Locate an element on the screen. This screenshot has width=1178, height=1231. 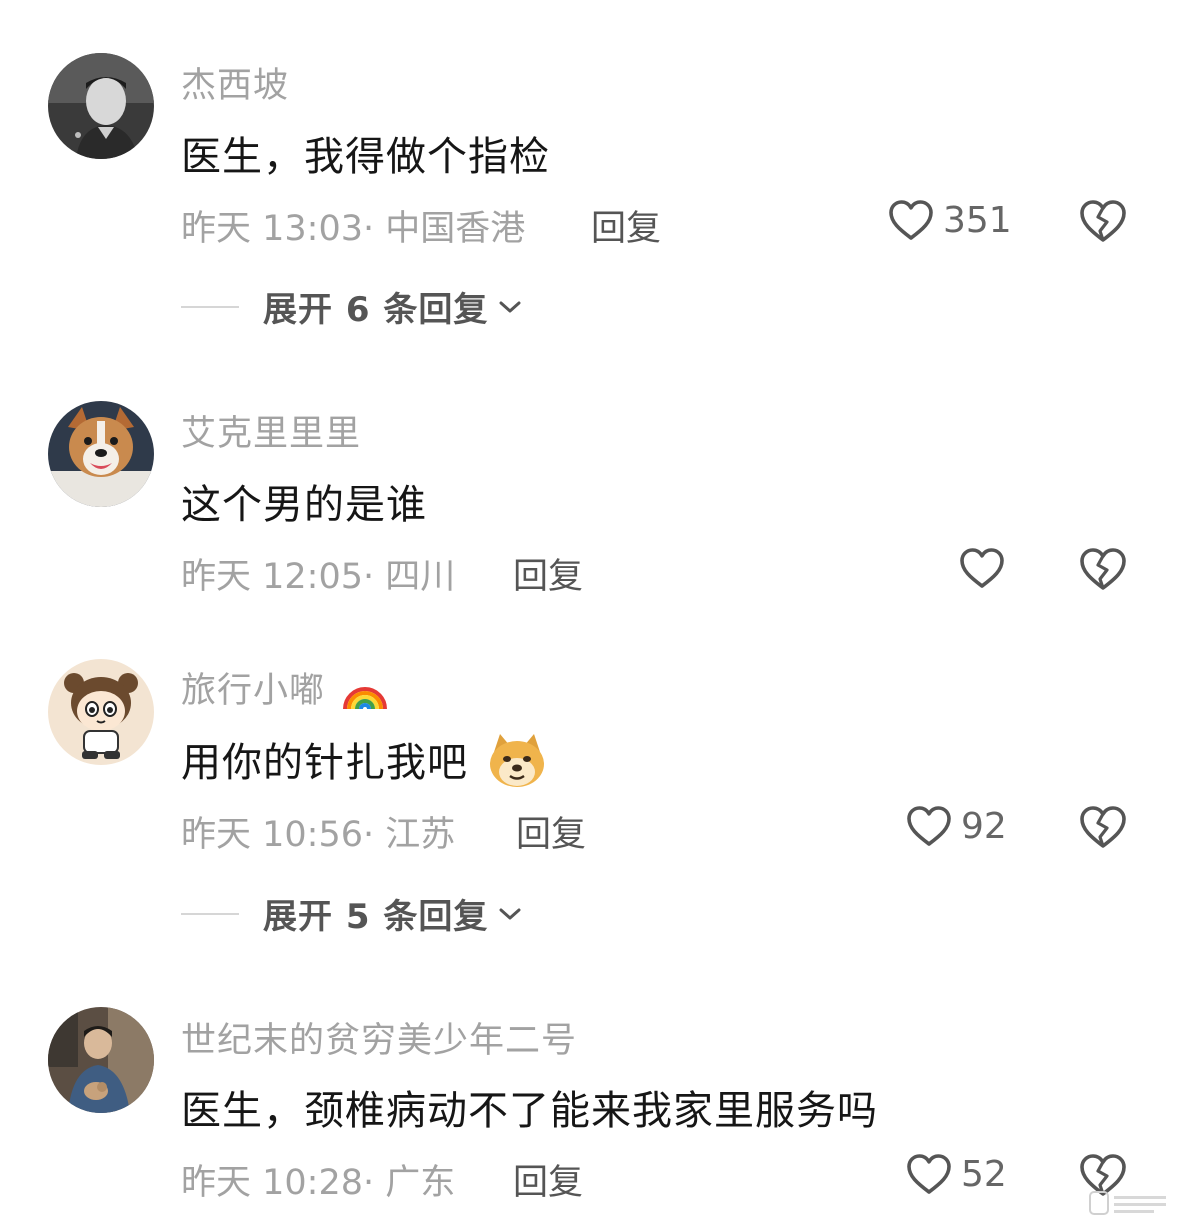
comment-meta: 昨天 10:28· 广东 is located at coordinates (318, 1179).